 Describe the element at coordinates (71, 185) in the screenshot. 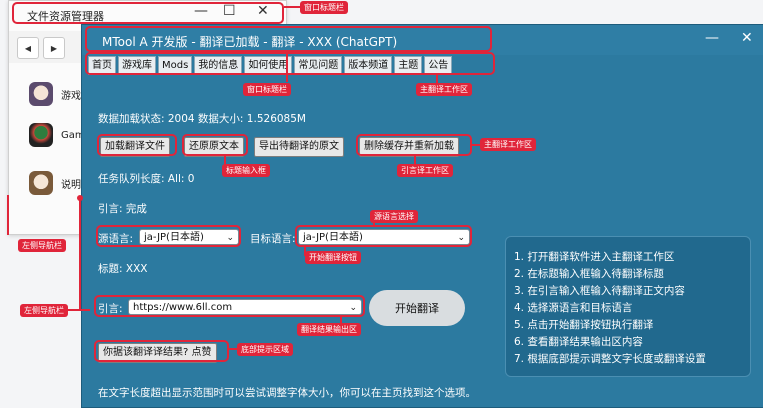

I see `explorer-item-label: 说明` at that location.